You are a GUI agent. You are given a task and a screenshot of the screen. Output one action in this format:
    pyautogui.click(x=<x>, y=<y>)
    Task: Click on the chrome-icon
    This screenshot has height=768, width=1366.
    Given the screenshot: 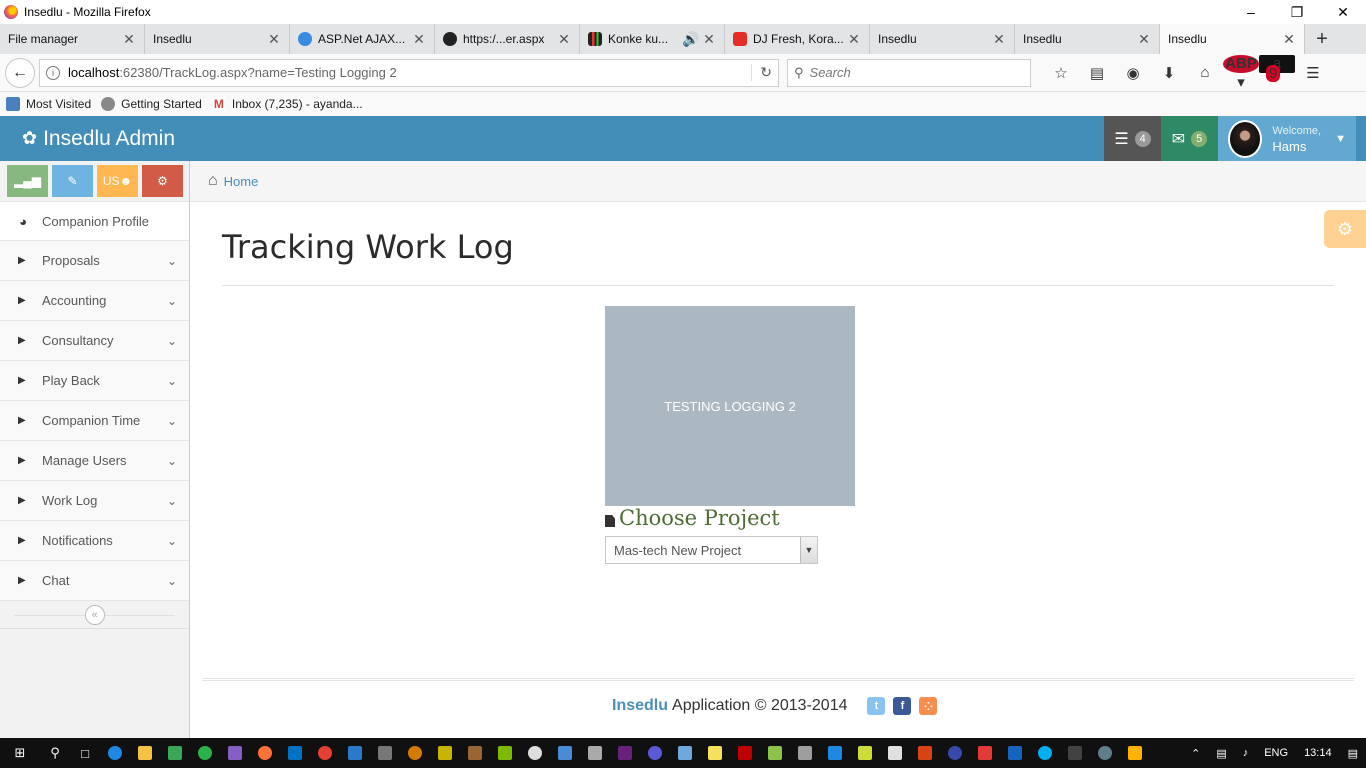 What is the action you would take?
    pyautogui.click(x=325, y=753)
    